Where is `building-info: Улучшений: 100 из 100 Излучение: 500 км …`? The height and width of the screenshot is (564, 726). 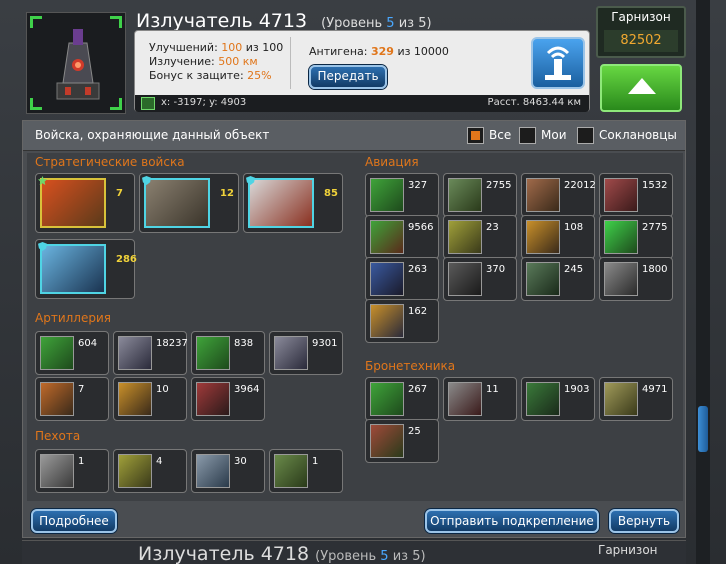 building-info: Улучшений: 100 из 100 Излучение: 500 км … is located at coordinates (362, 71).